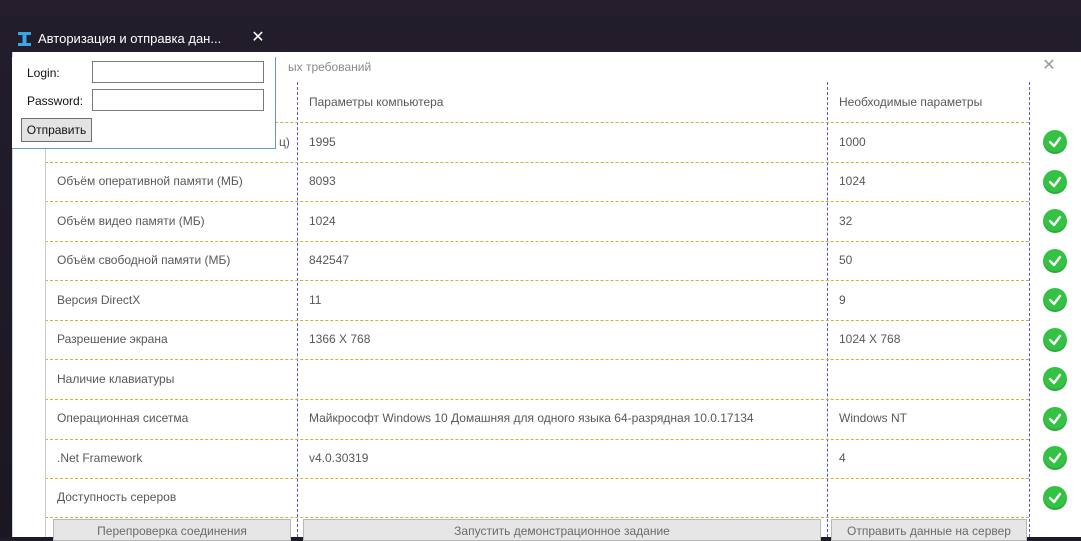  What do you see at coordinates (284, 142) in the screenshot?
I see `row-label: ц)` at bounding box center [284, 142].